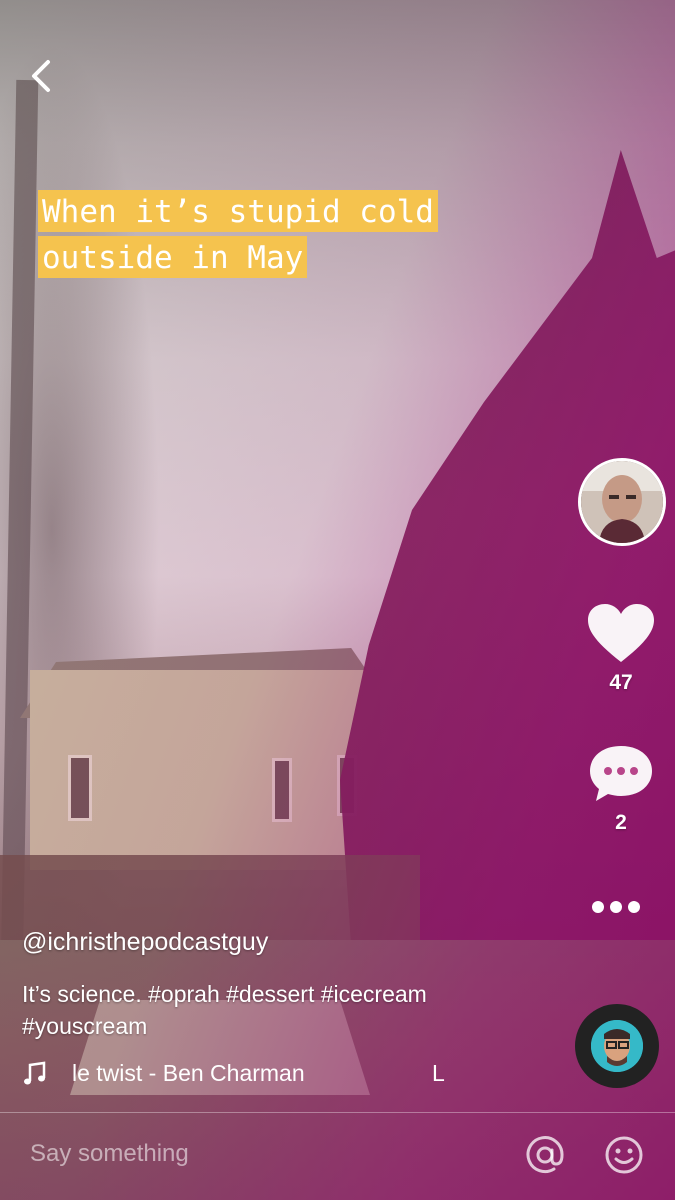  I want to click on heart-icon, so click(621, 633).